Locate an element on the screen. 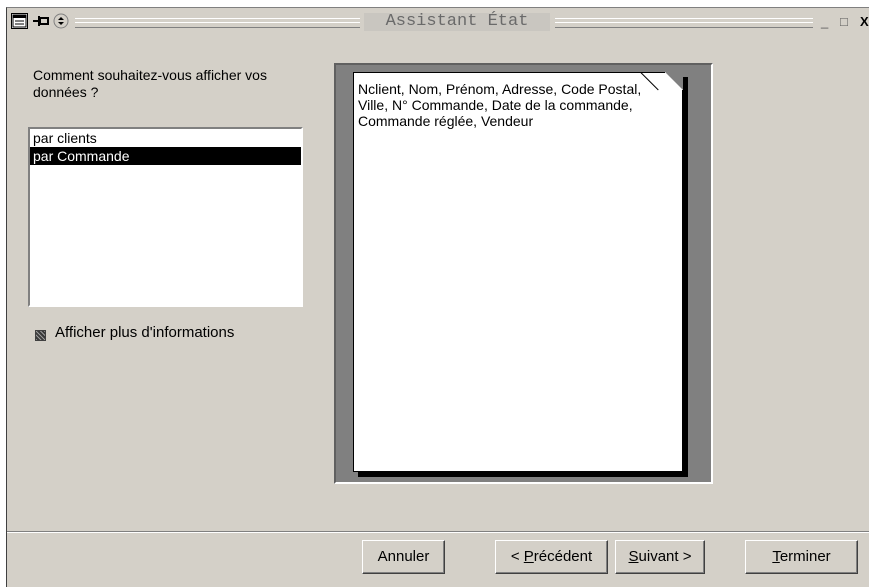 This screenshot has height=587, width=869. more-info-label: Afficher plus d'informations is located at coordinates (144, 333).